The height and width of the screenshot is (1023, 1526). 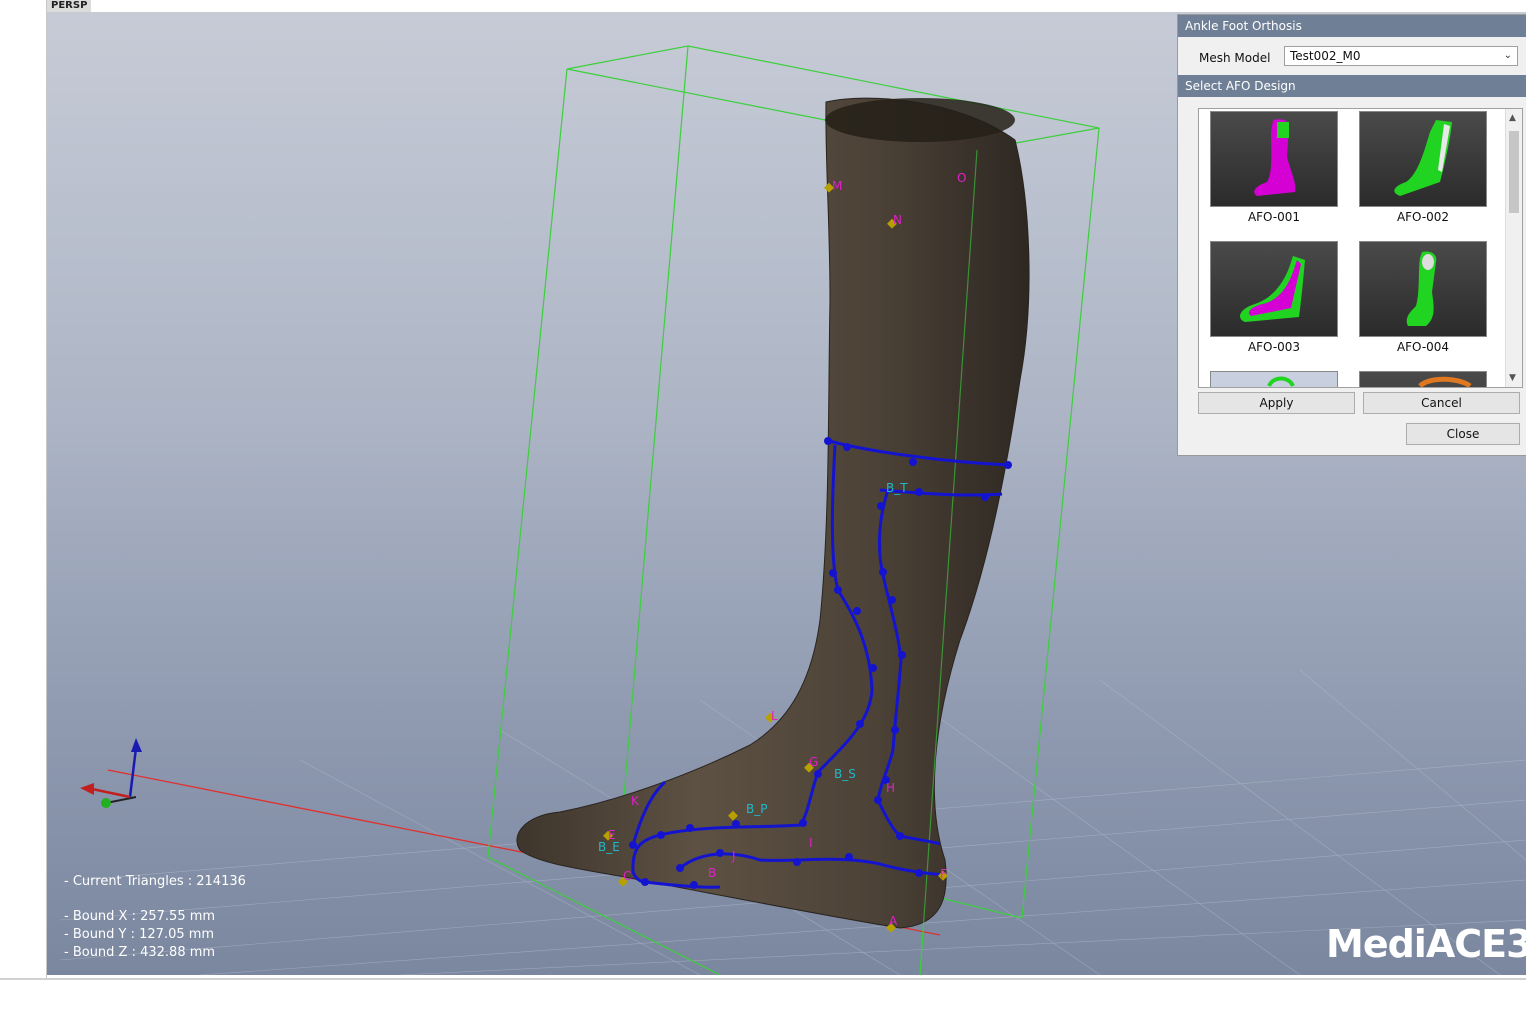 What do you see at coordinates (893, 921) in the screenshot?
I see `svg-text: A` at bounding box center [893, 921].